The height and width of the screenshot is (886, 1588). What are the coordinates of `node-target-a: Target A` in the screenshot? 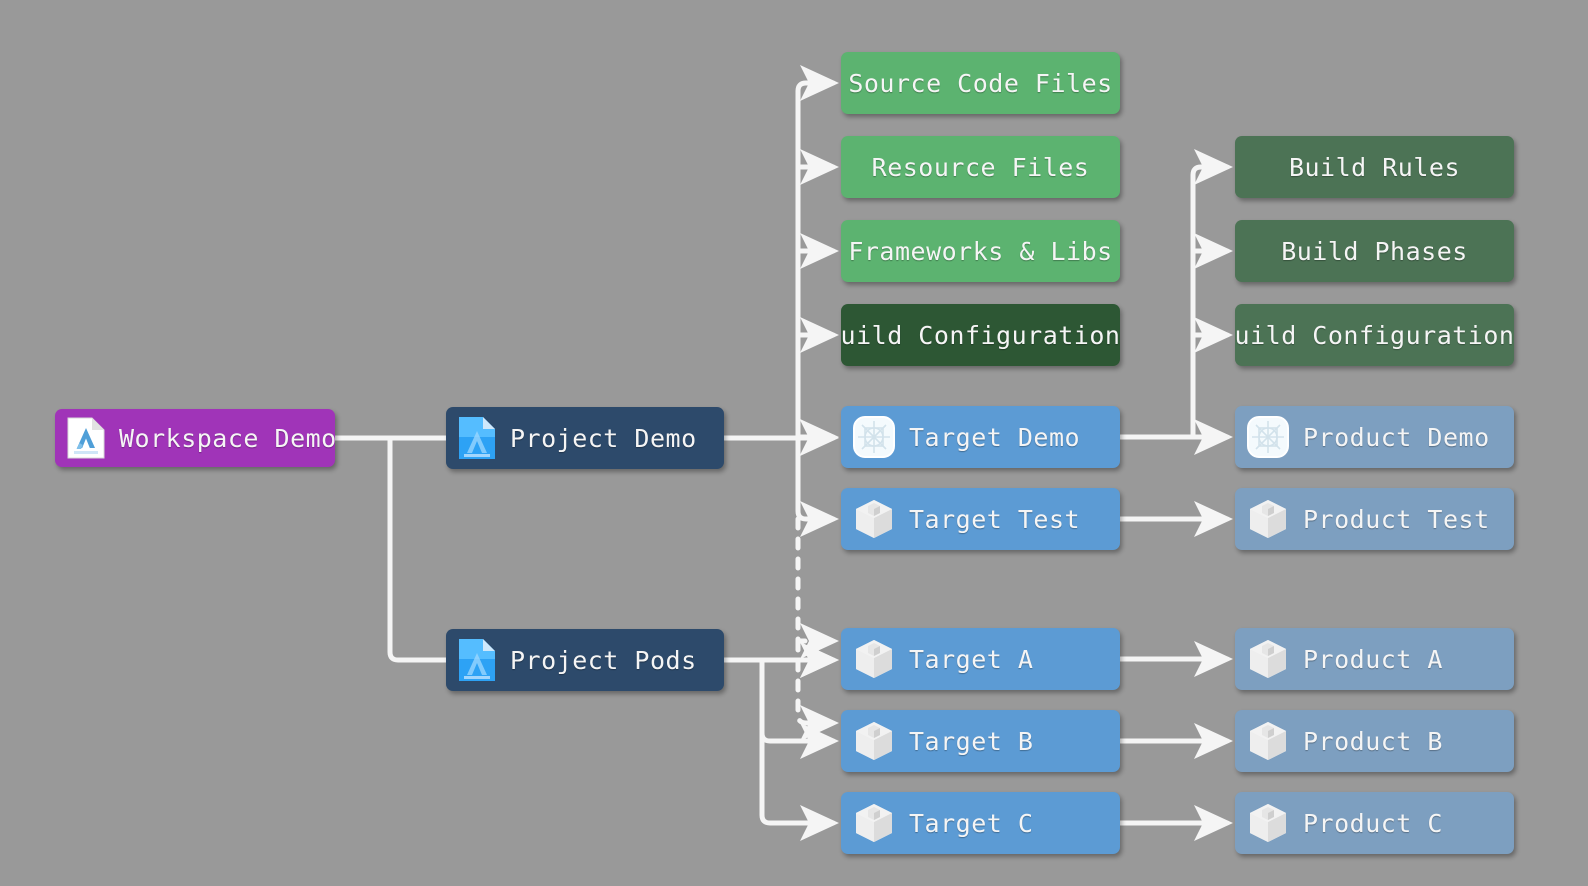 It's located at (980, 659).